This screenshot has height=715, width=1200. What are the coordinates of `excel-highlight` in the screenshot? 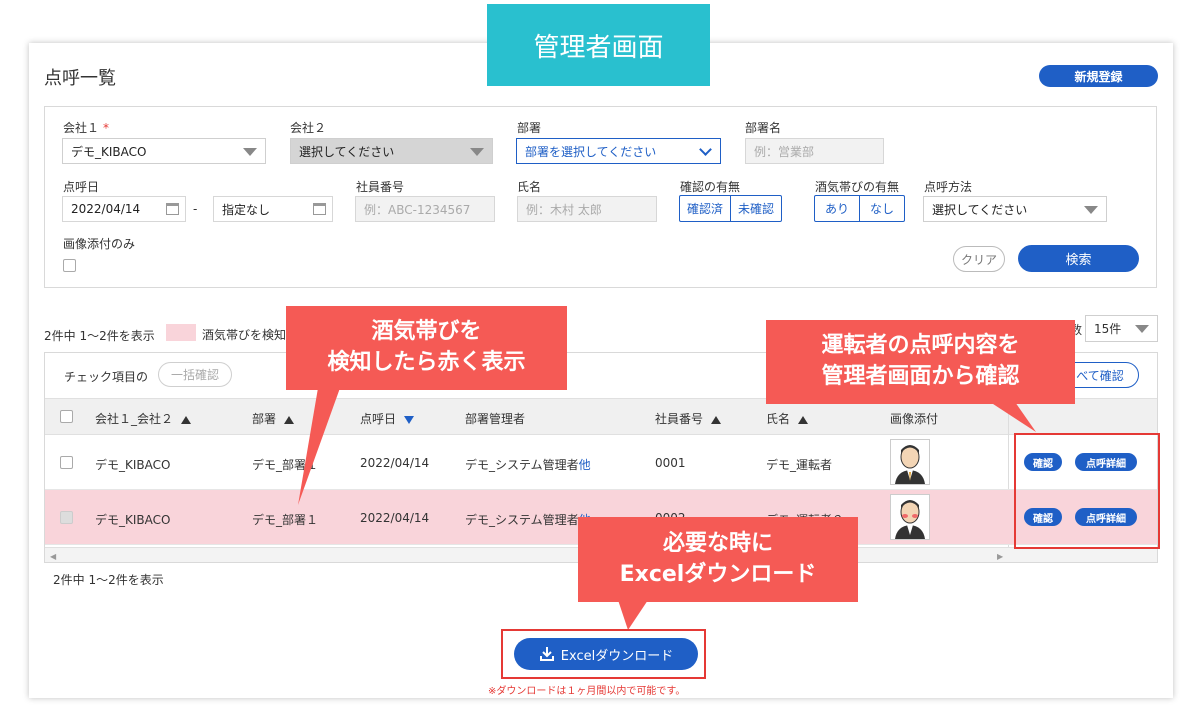 It's located at (603, 654).